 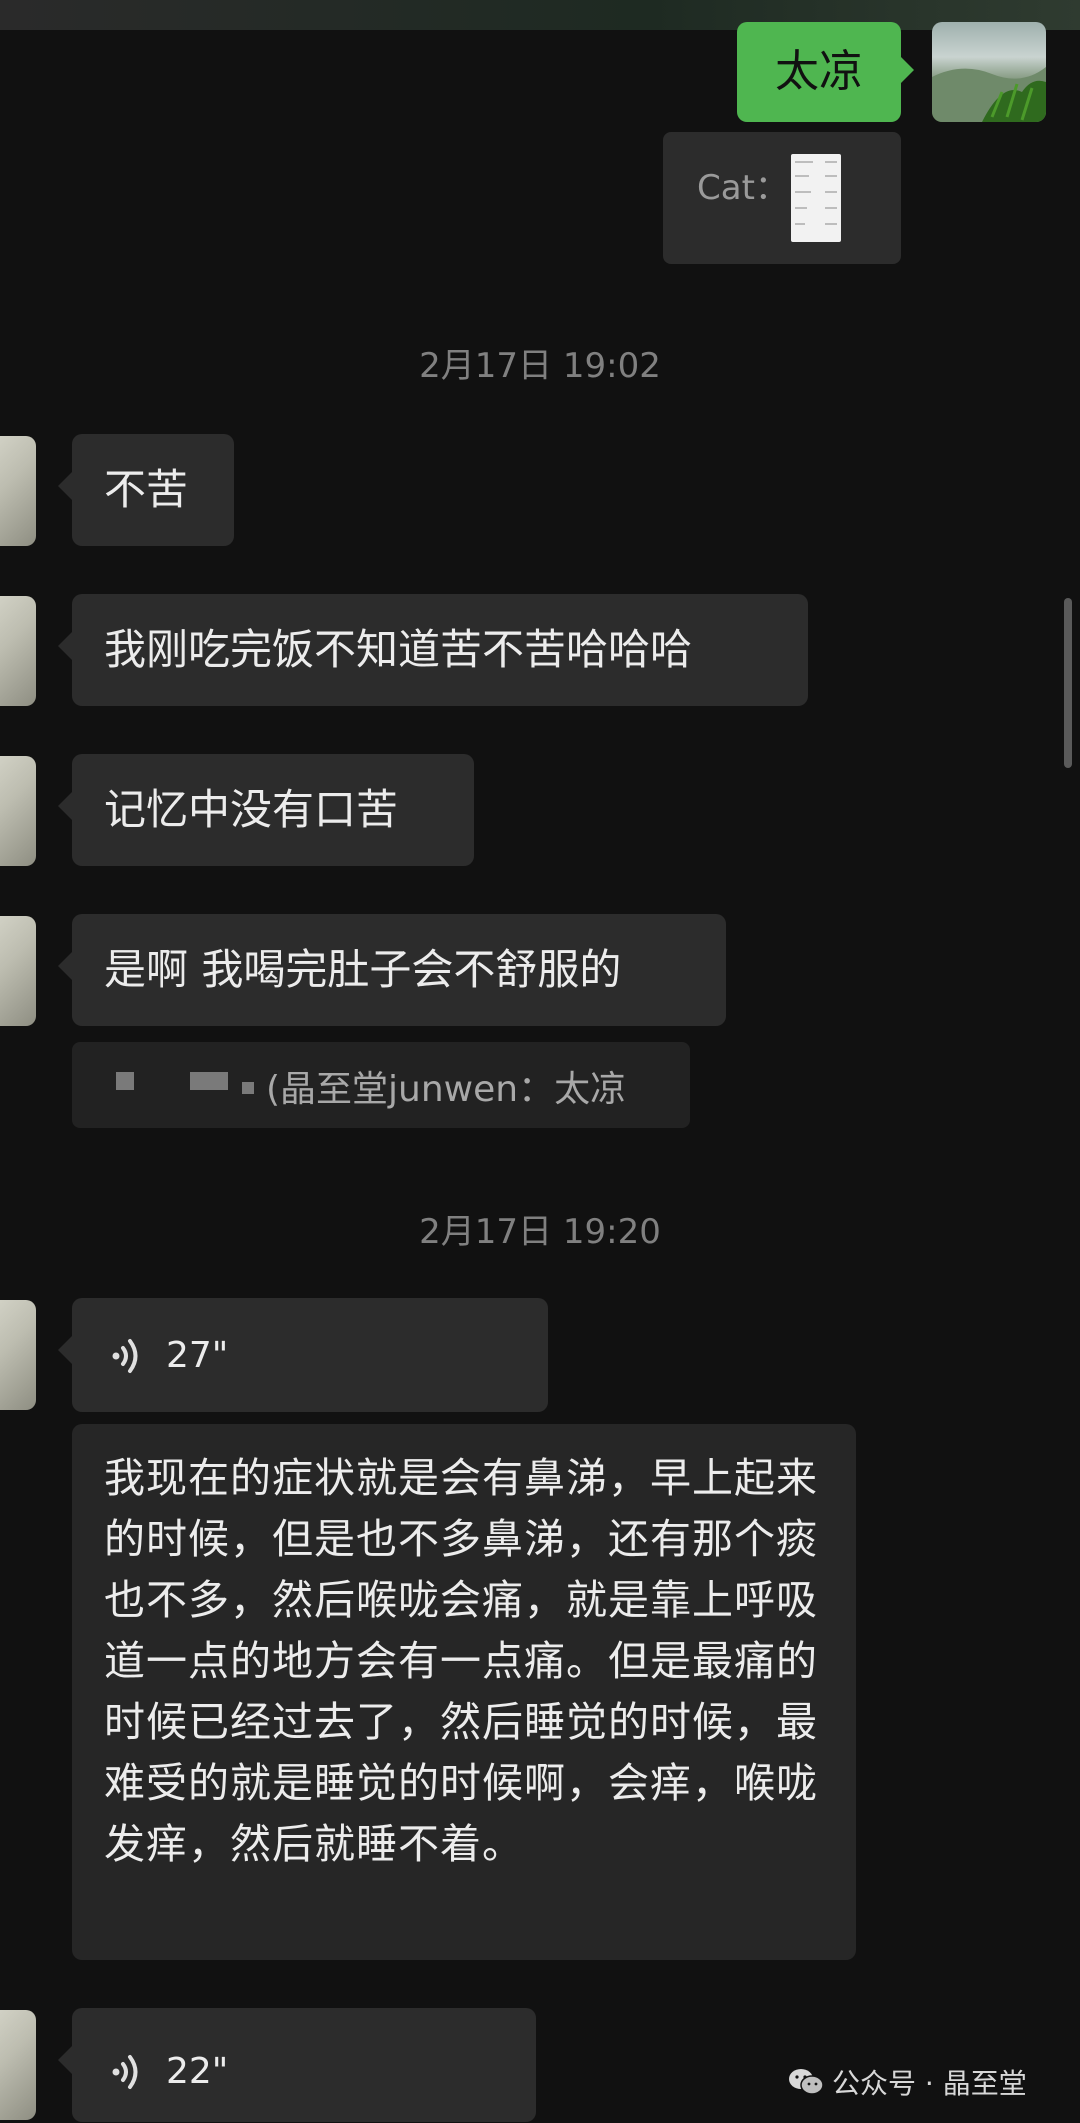 I want to click on wechat-icon, so click(x=806, y=2082).